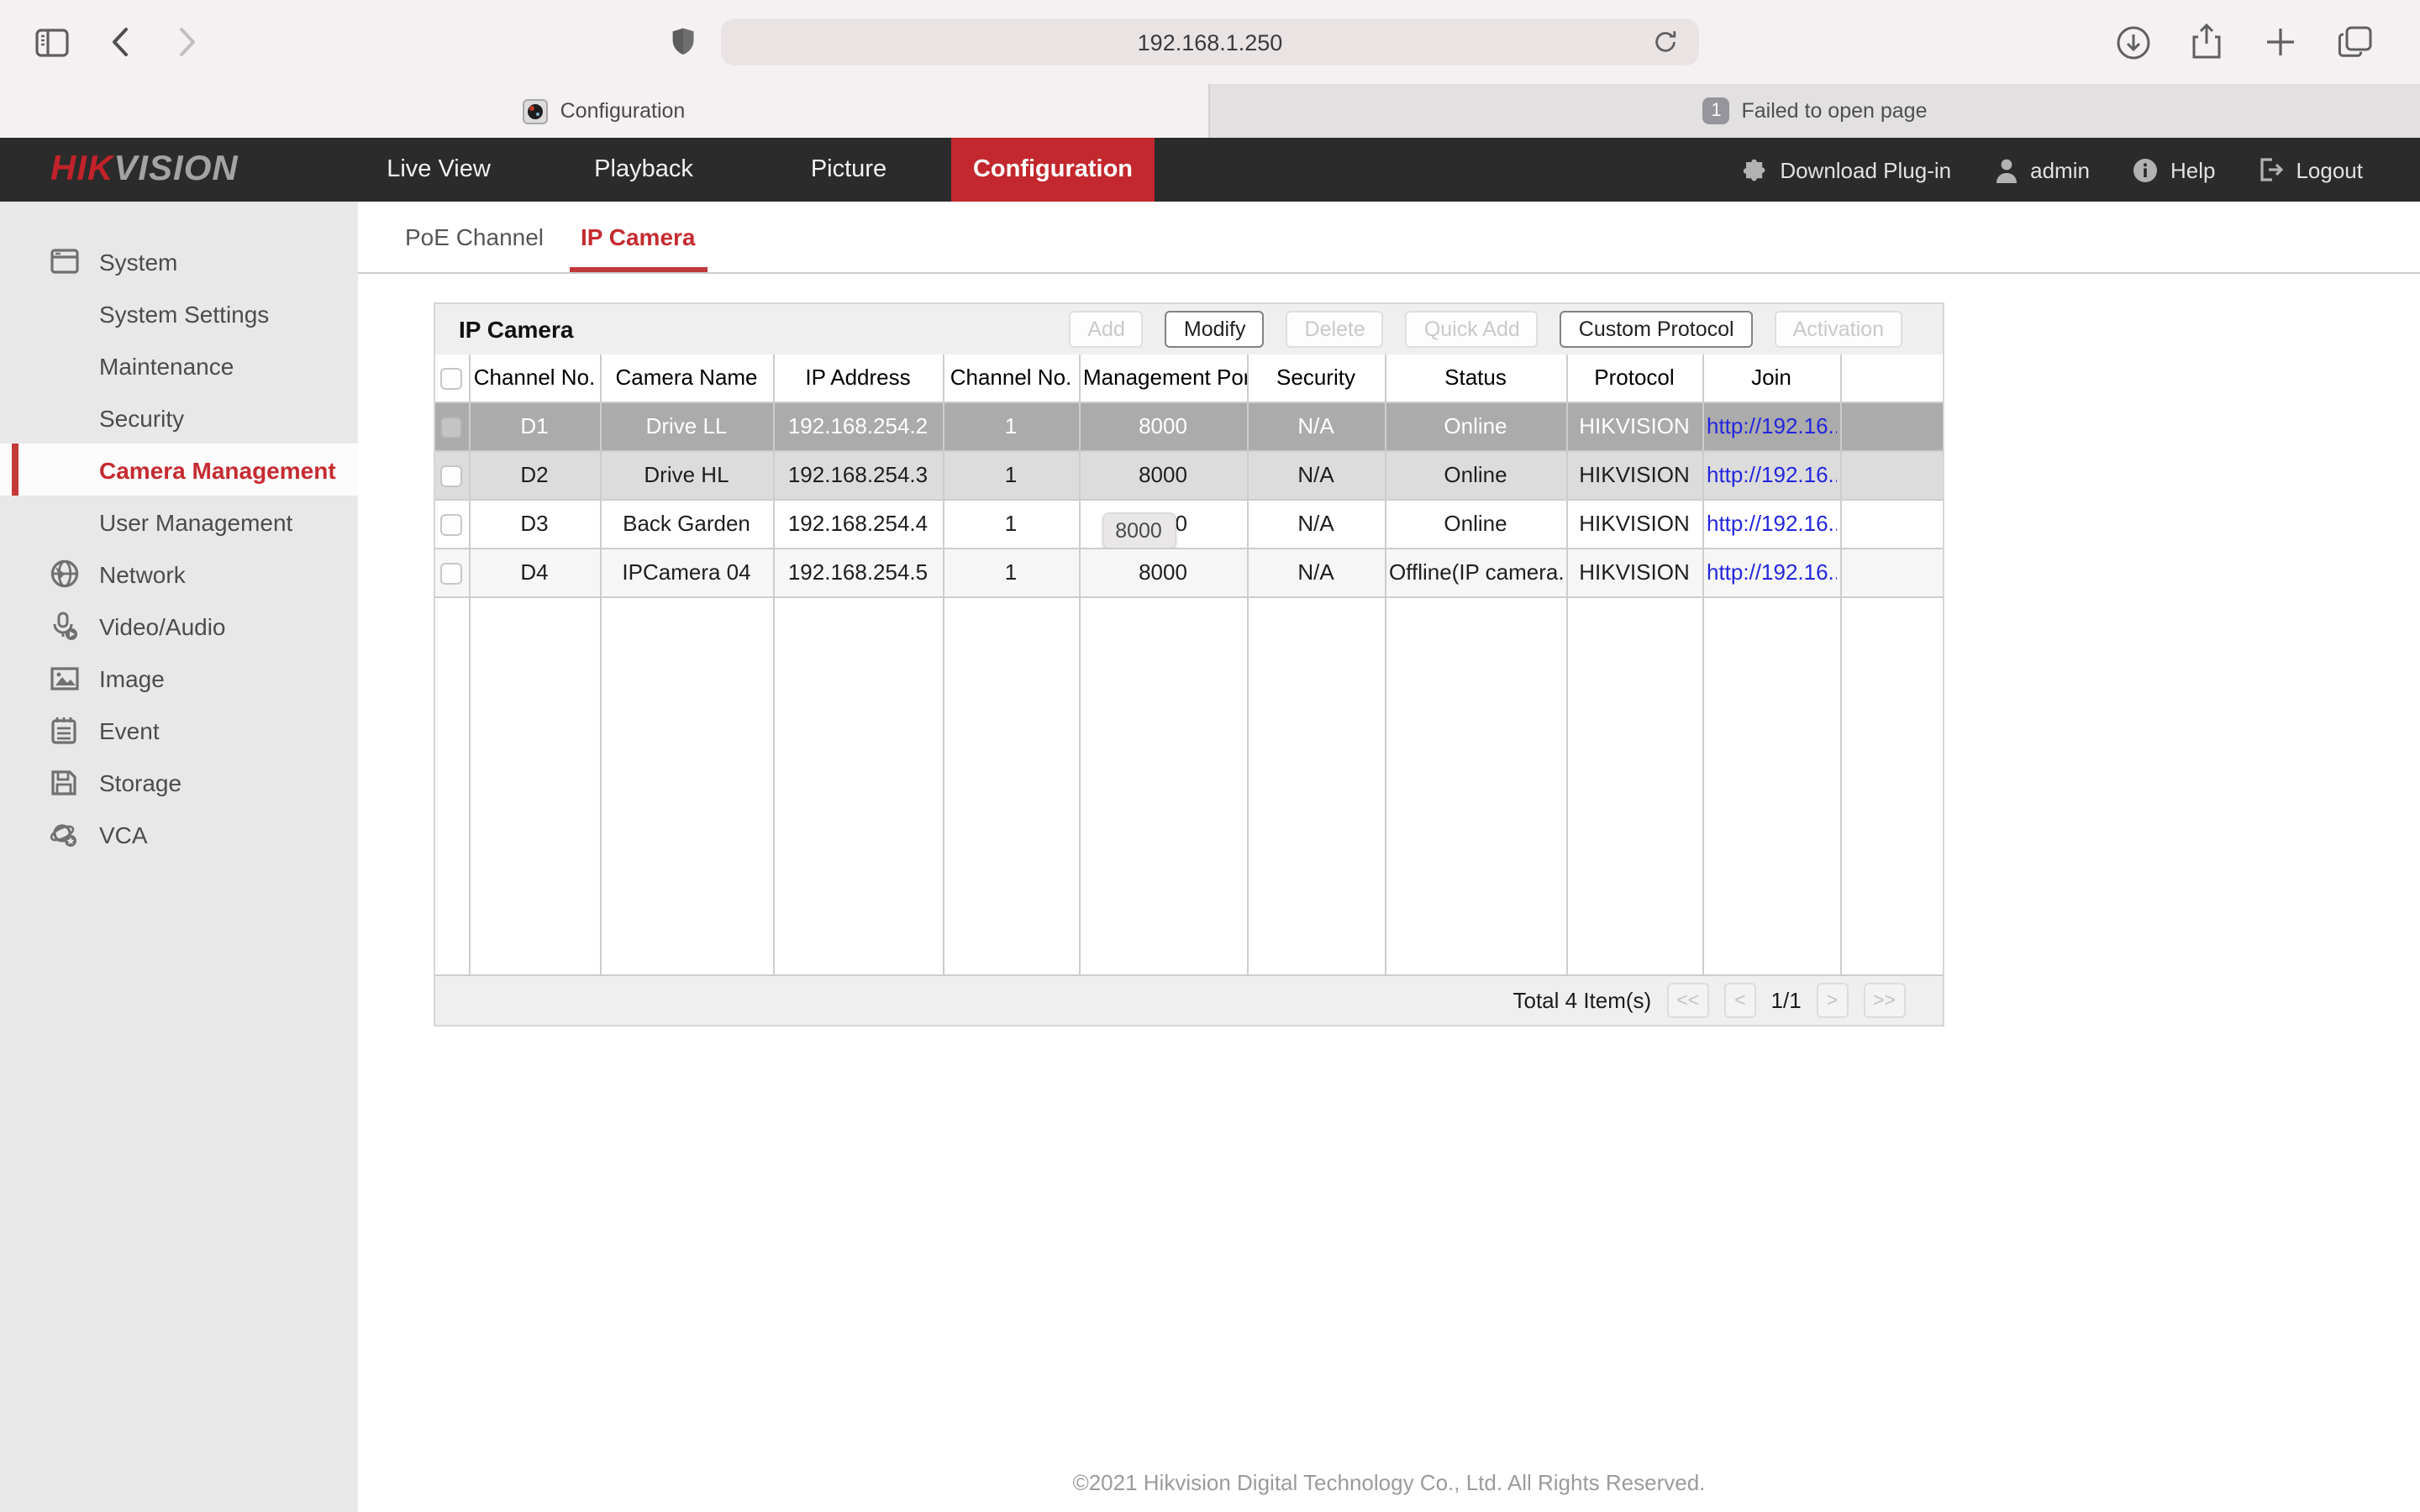  Describe the element at coordinates (2132, 42) in the screenshot. I see `downloads-icon` at that location.